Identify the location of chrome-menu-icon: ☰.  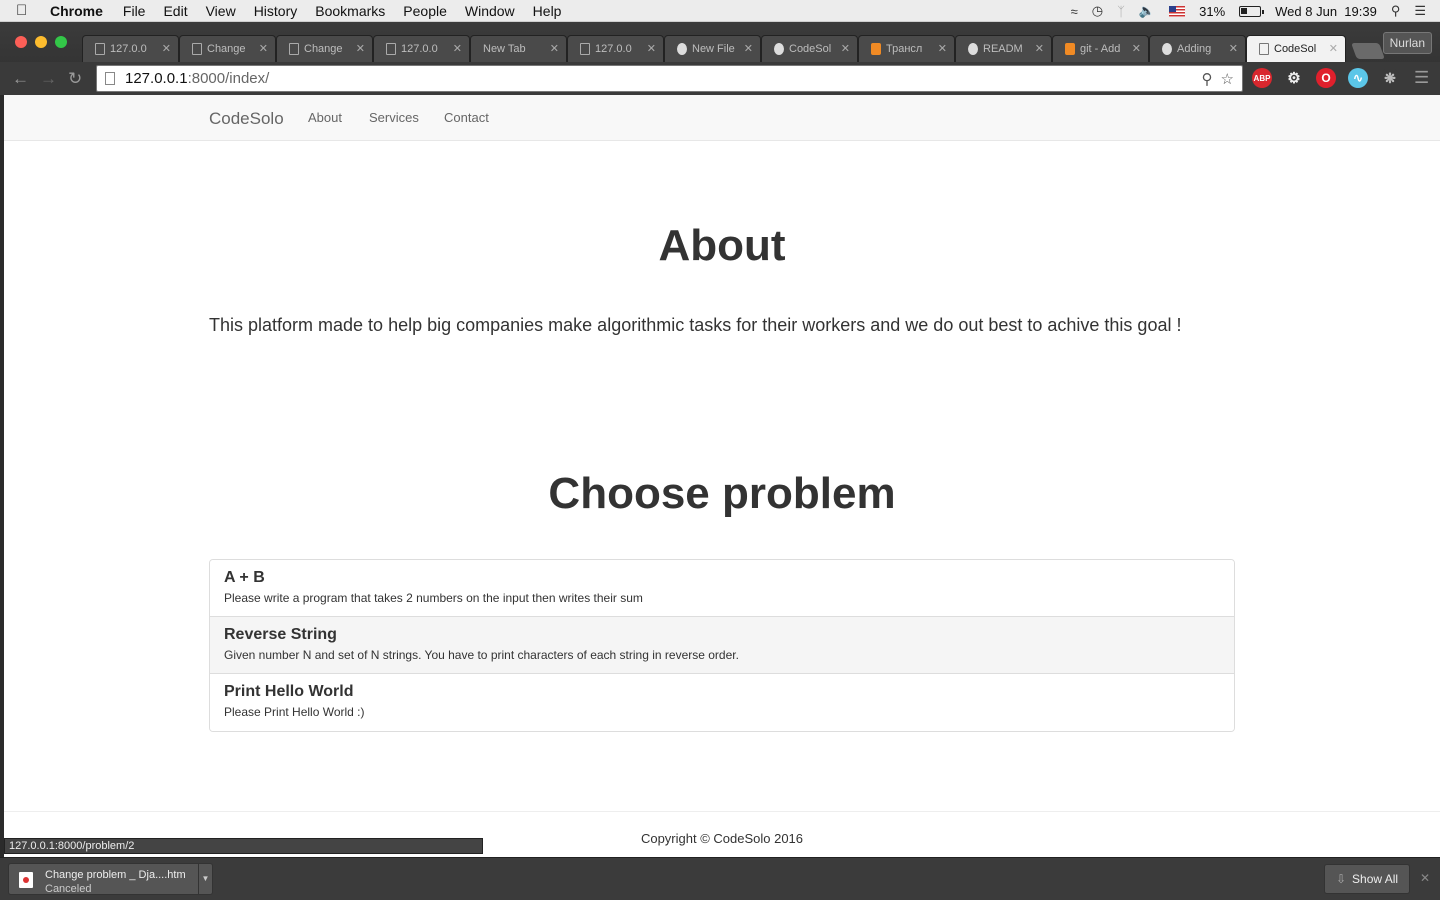
(1421, 78).